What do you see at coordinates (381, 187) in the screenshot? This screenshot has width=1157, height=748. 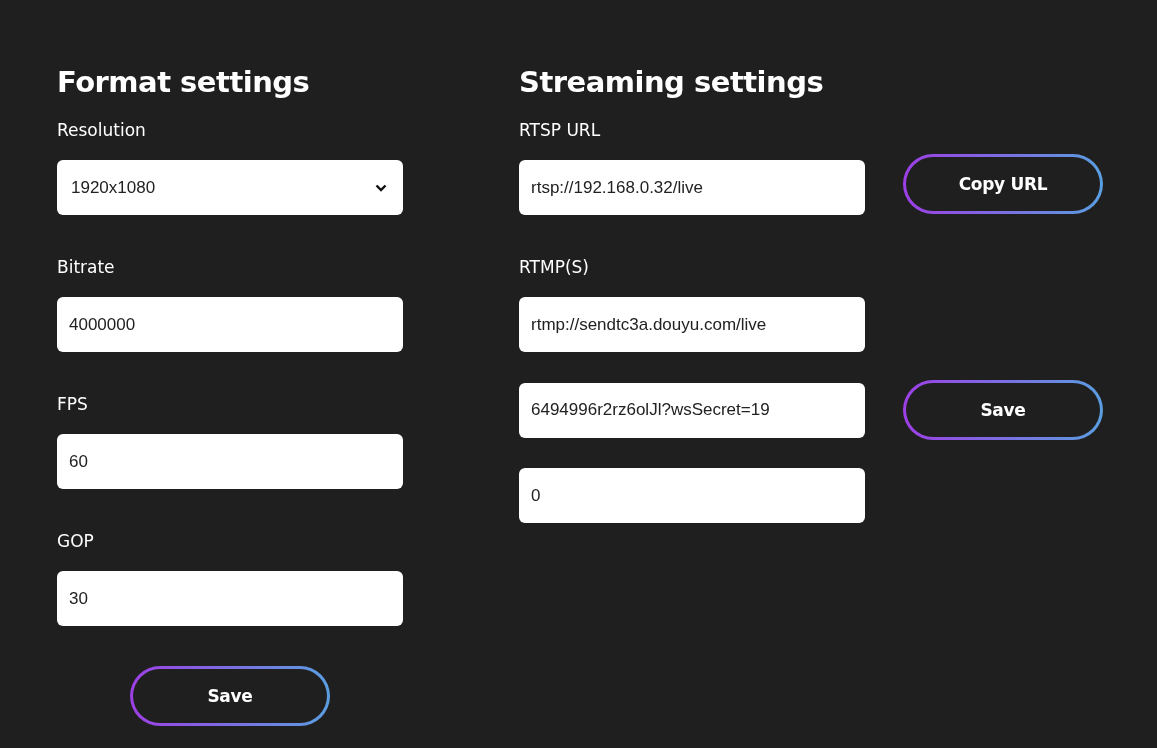 I see `chevron-down-icon` at bounding box center [381, 187].